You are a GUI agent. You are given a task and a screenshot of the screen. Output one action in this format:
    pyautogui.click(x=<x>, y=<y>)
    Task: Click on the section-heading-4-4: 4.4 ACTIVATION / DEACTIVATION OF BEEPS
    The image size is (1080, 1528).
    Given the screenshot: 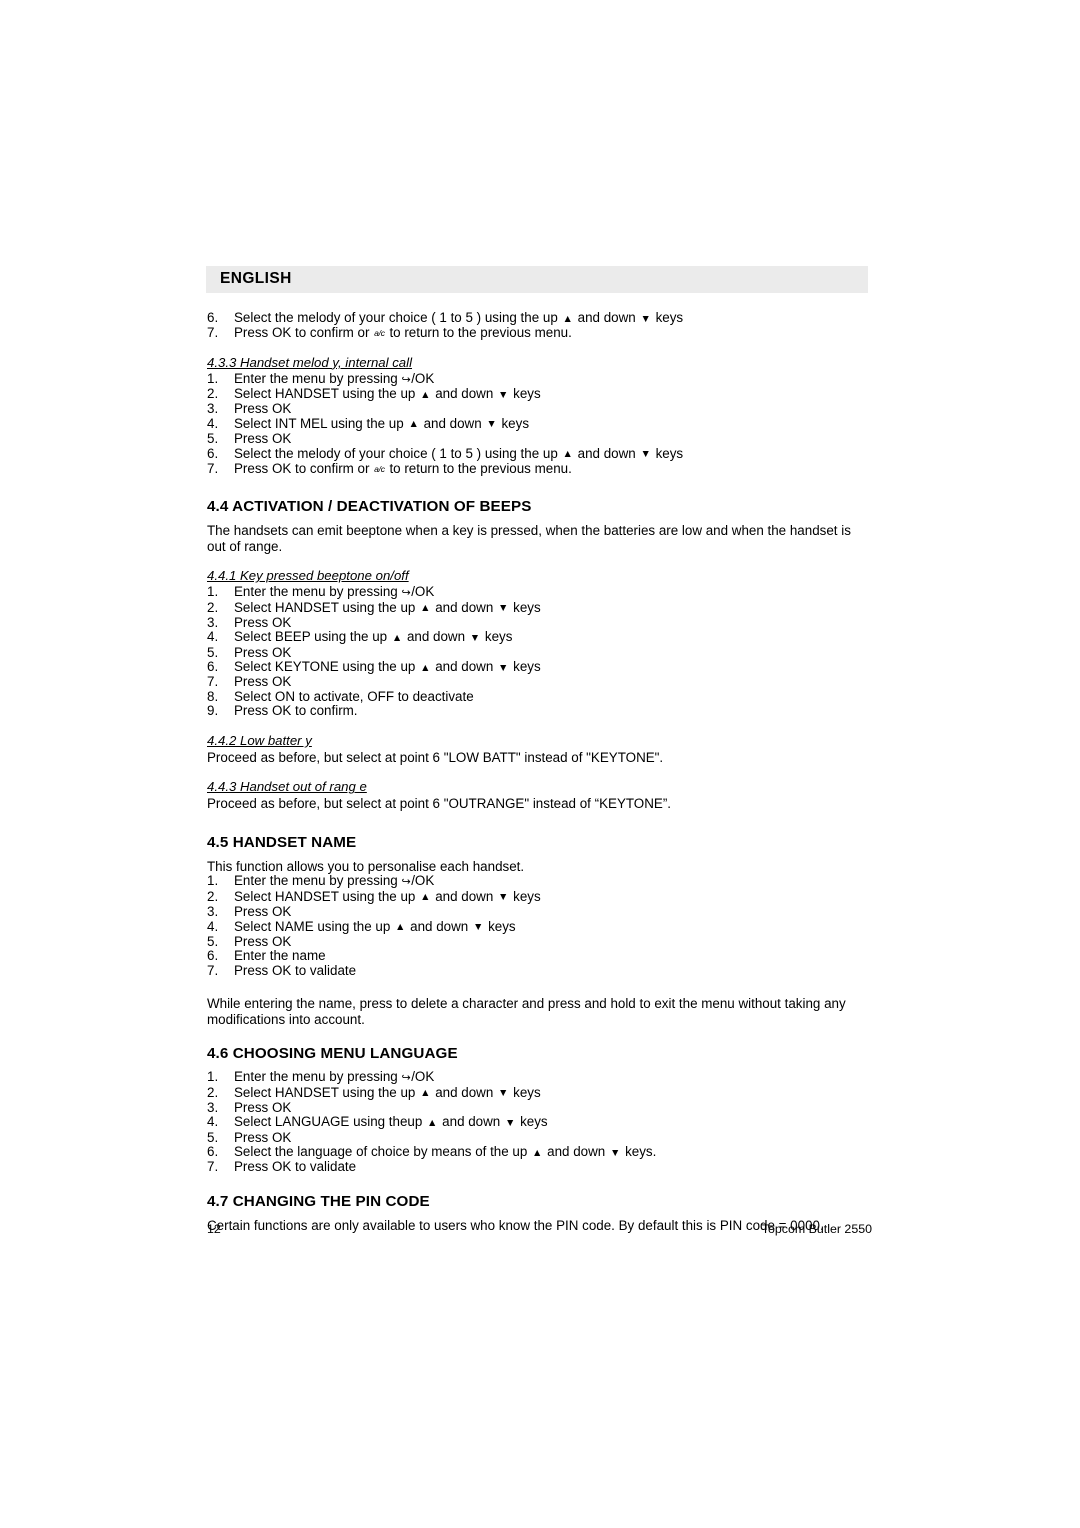 What is the action you would take?
    pyautogui.click(x=369, y=507)
    